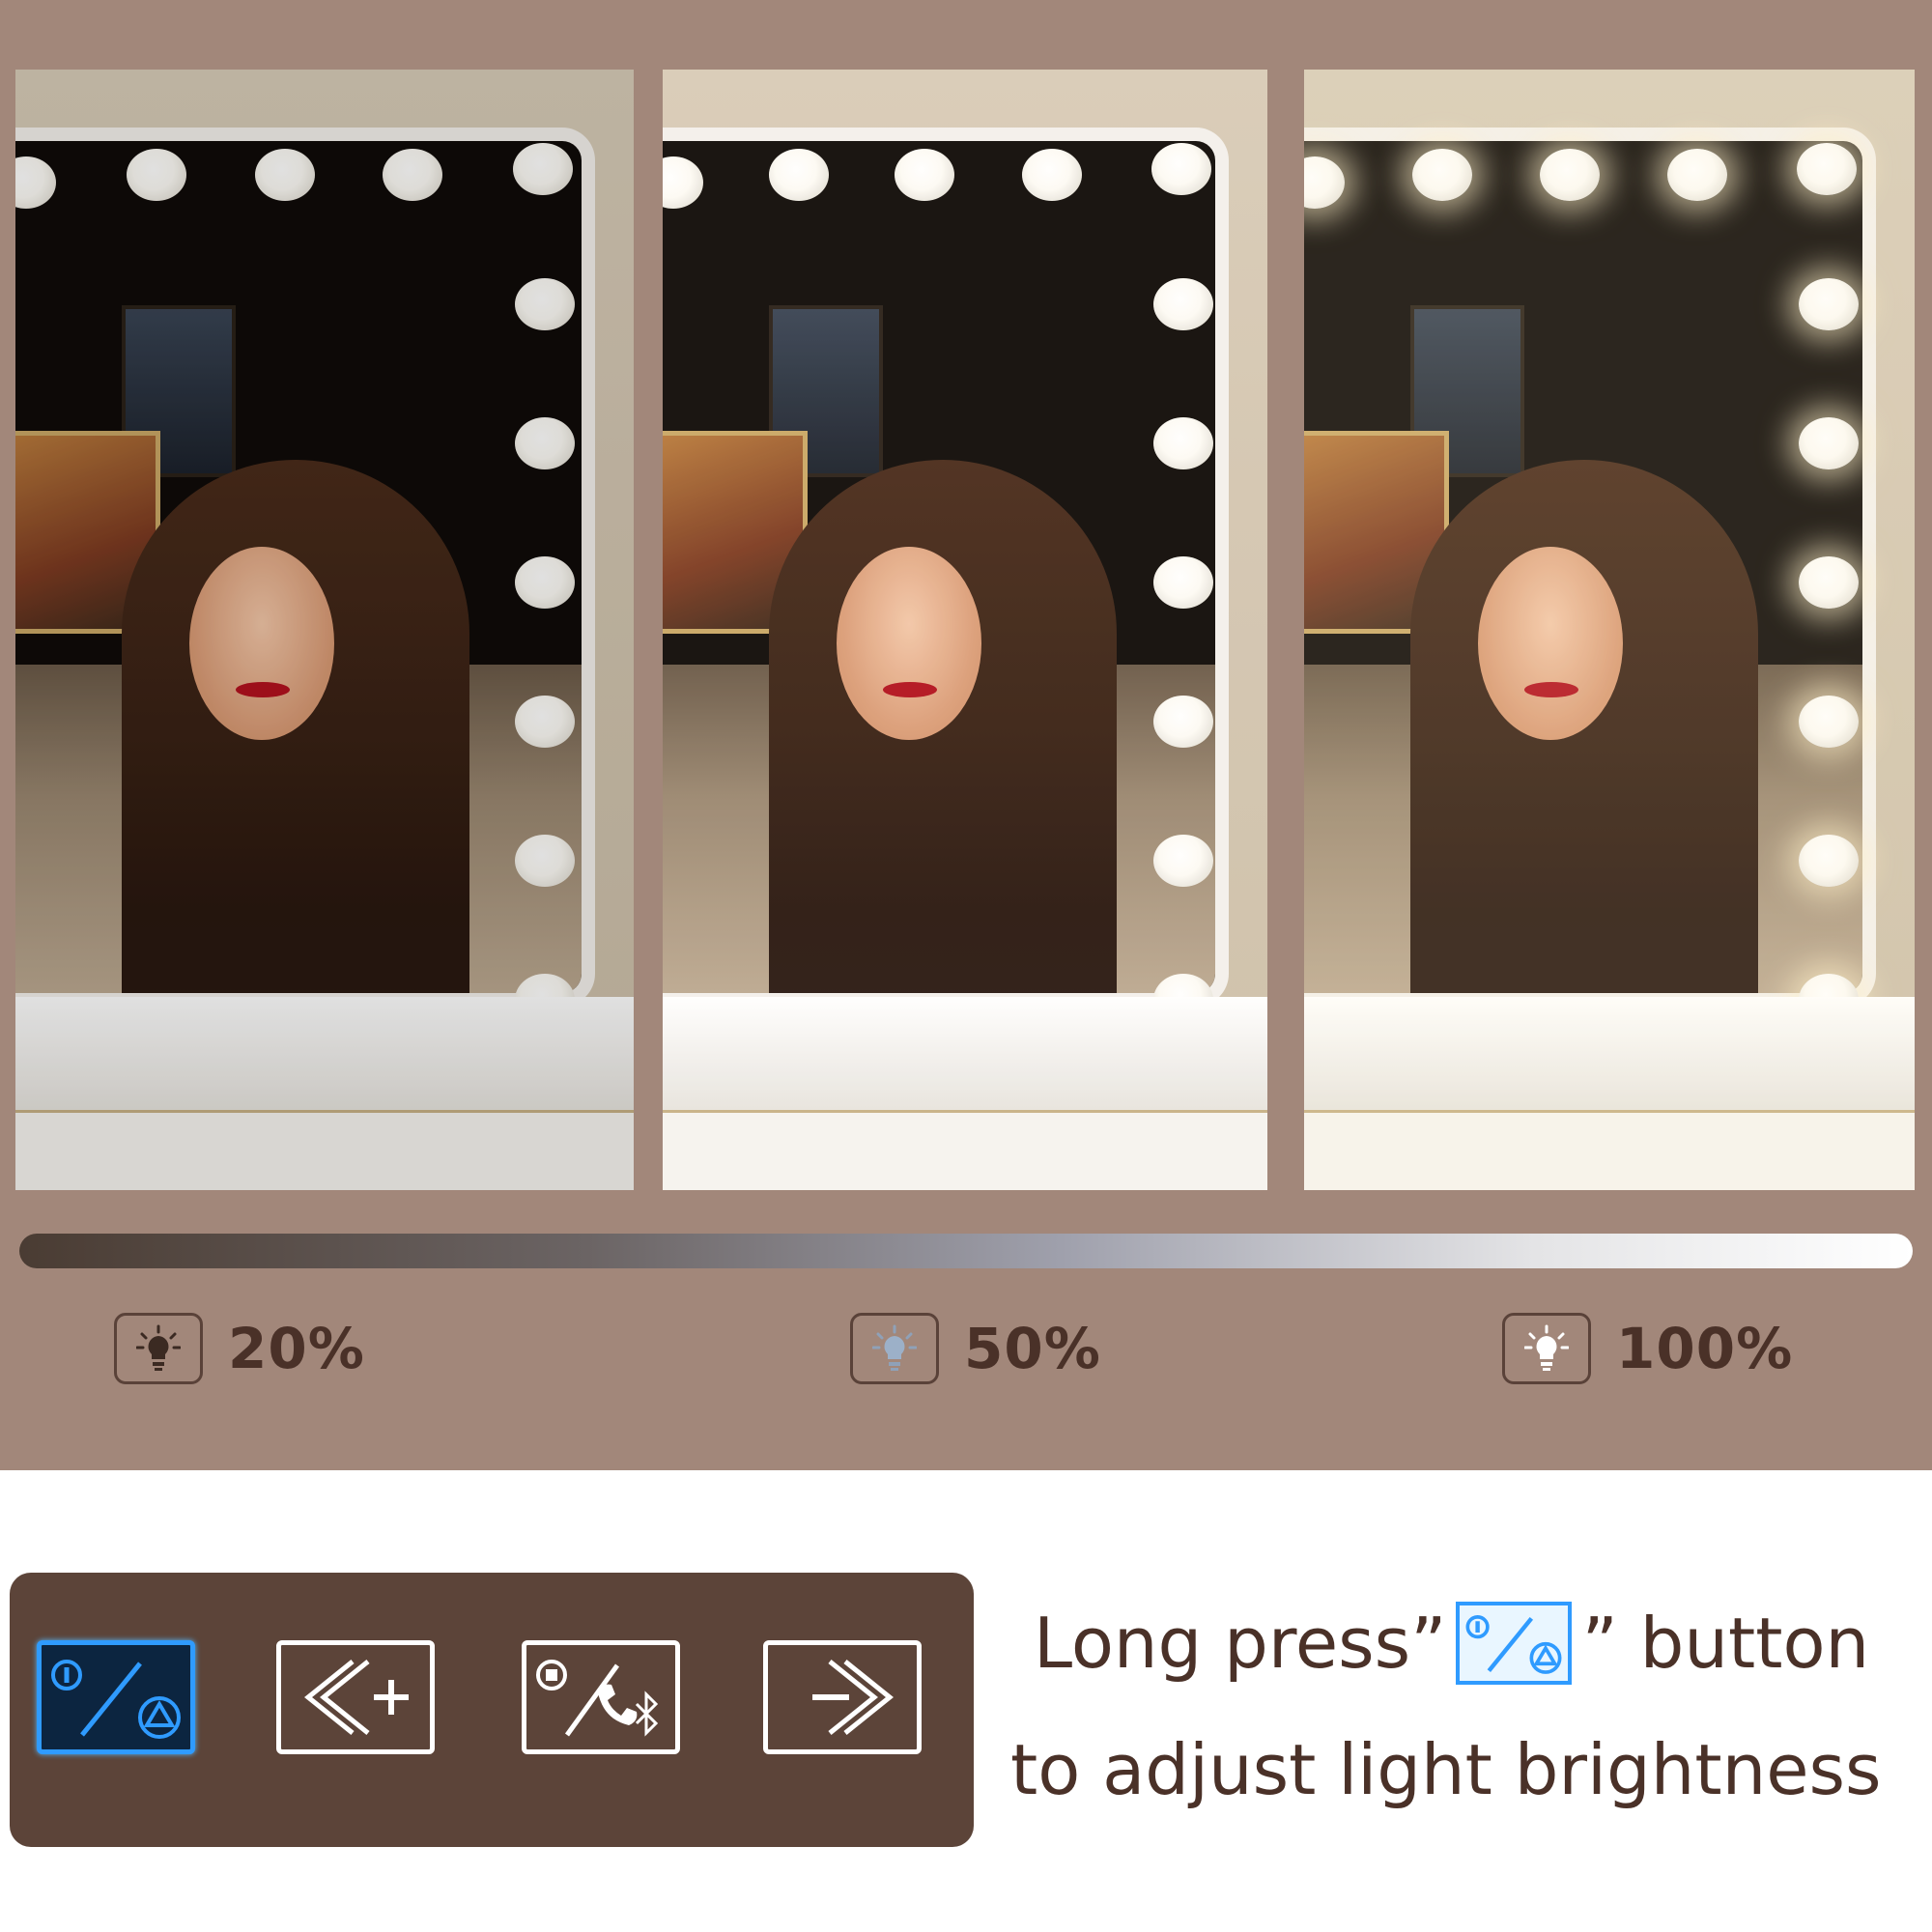 The height and width of the screenshot is (1932, 1932). Describe the element at coordinates (158, 1348) in the screenshot. I see `lightbulb-dim-icon` at that location.